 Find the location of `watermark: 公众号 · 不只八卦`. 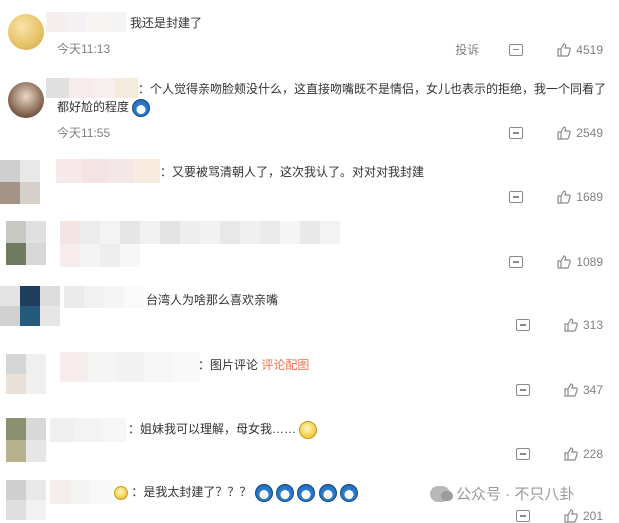

watermark: 公众号 · 不只八卦 is located at coordinates (502, 493).